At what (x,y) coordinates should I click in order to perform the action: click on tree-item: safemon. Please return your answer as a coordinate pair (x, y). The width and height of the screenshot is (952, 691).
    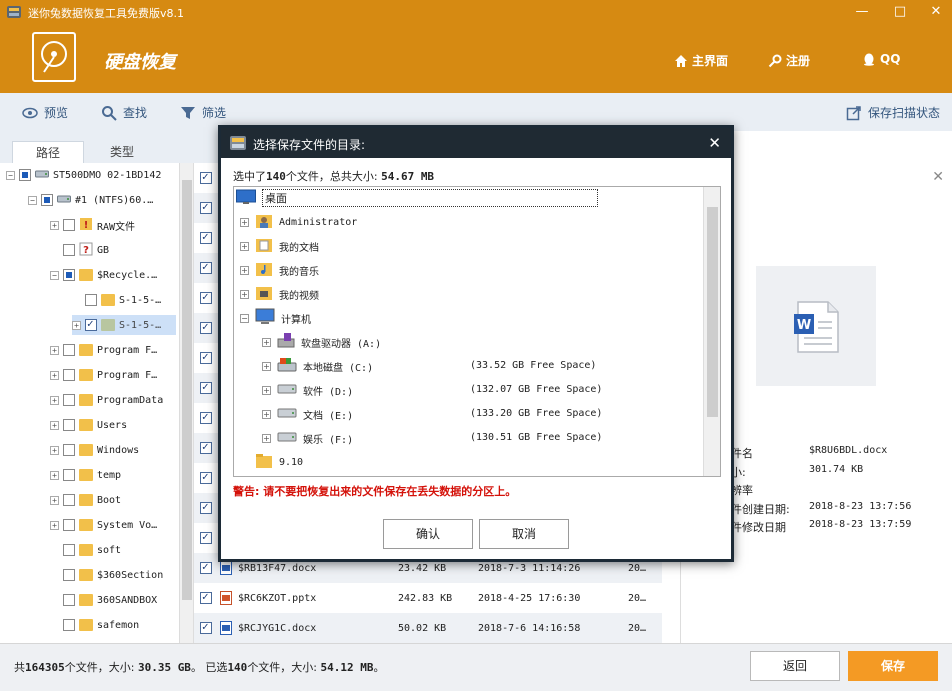
    Looking at the image, I should click on (94, 625).